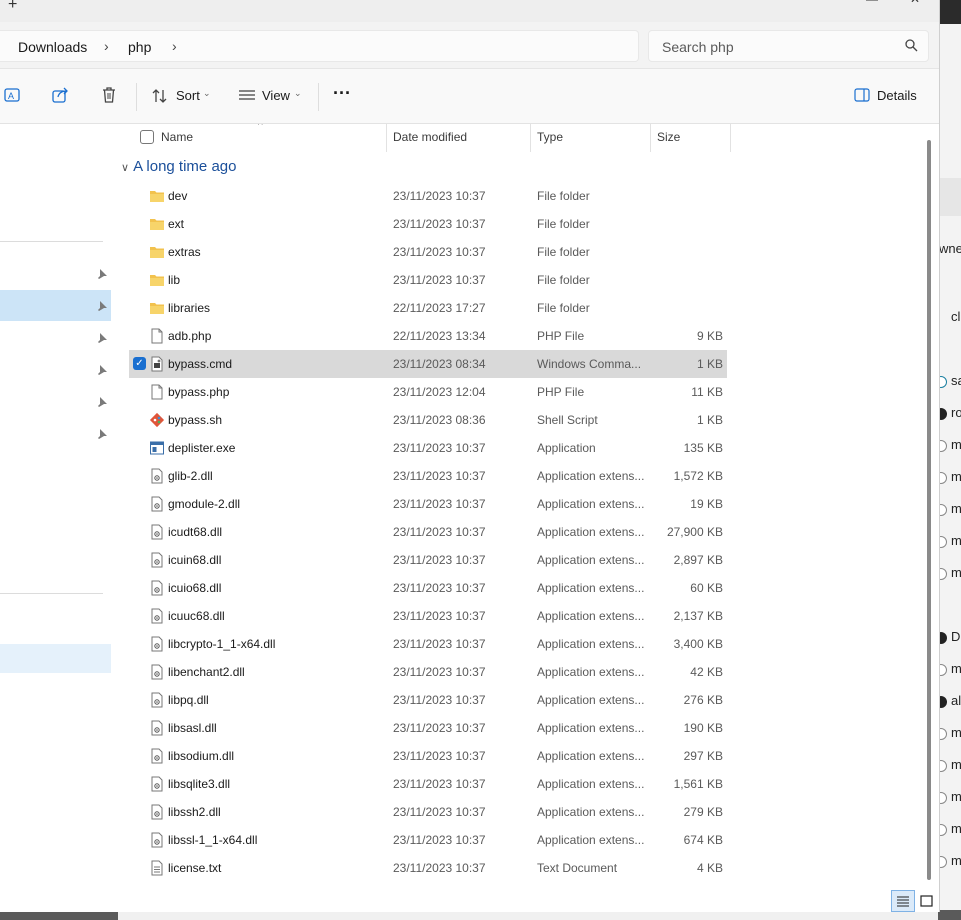  What do you see at coordinates (147, 137) in the screenshot?
I see `select-all-checkbox` at bounding box center [147, 137].